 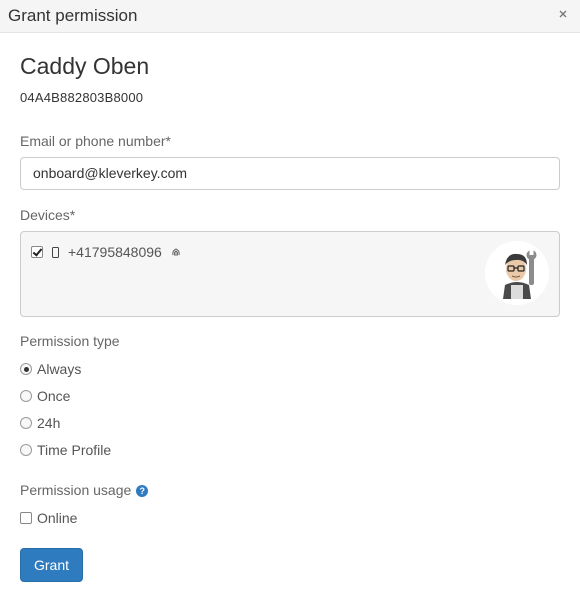 I want to click on contact-label: Email or phone number*, so click(x=95, y=141).